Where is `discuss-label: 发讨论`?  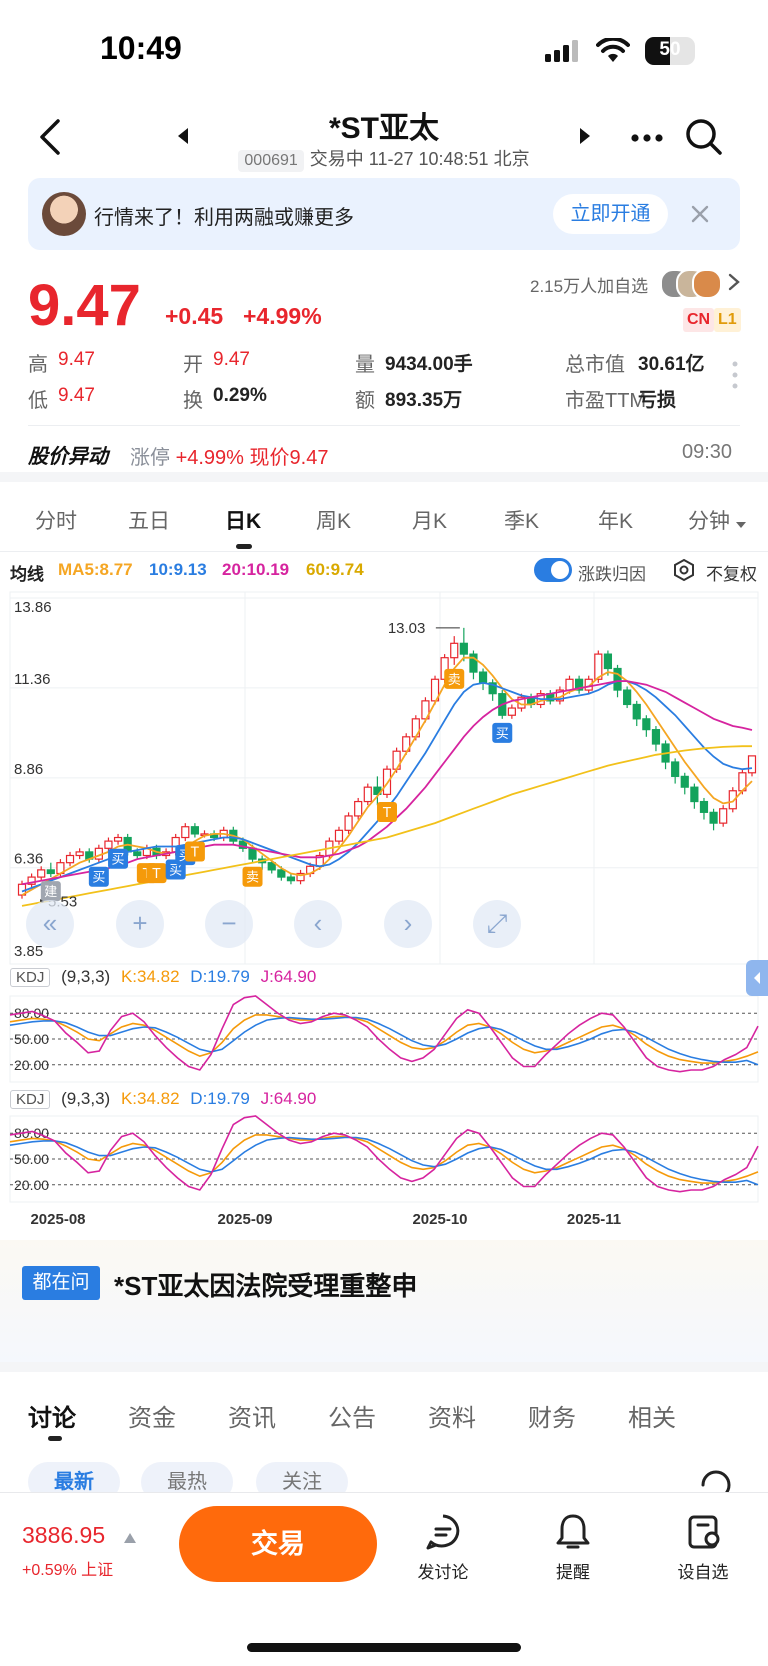 discuss-label: 发讨论 is located at coordinates (443, 1570).